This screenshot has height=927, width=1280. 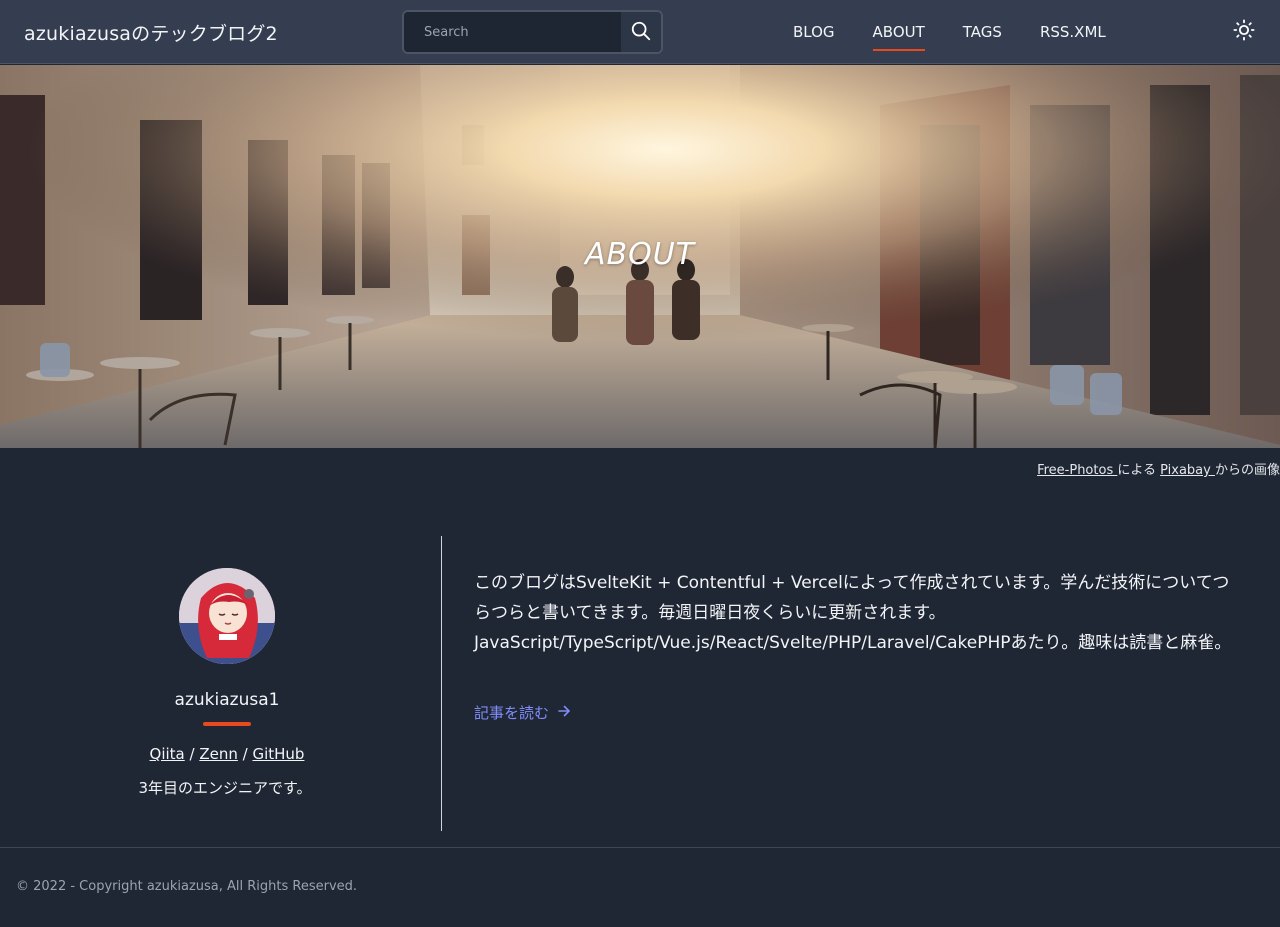 What do you see at coordinates (441, 683) in the screenshot?
I see `column-divider` at bounding box center [441, 683].